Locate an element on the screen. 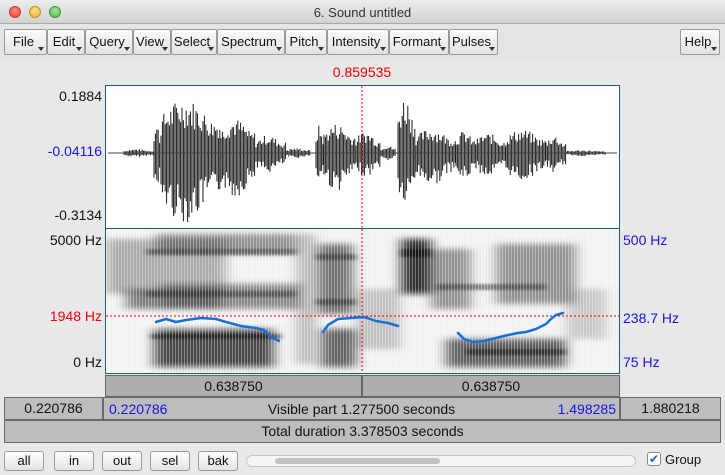  menu-intensity: Intensity is located at coordinates (358, 42).